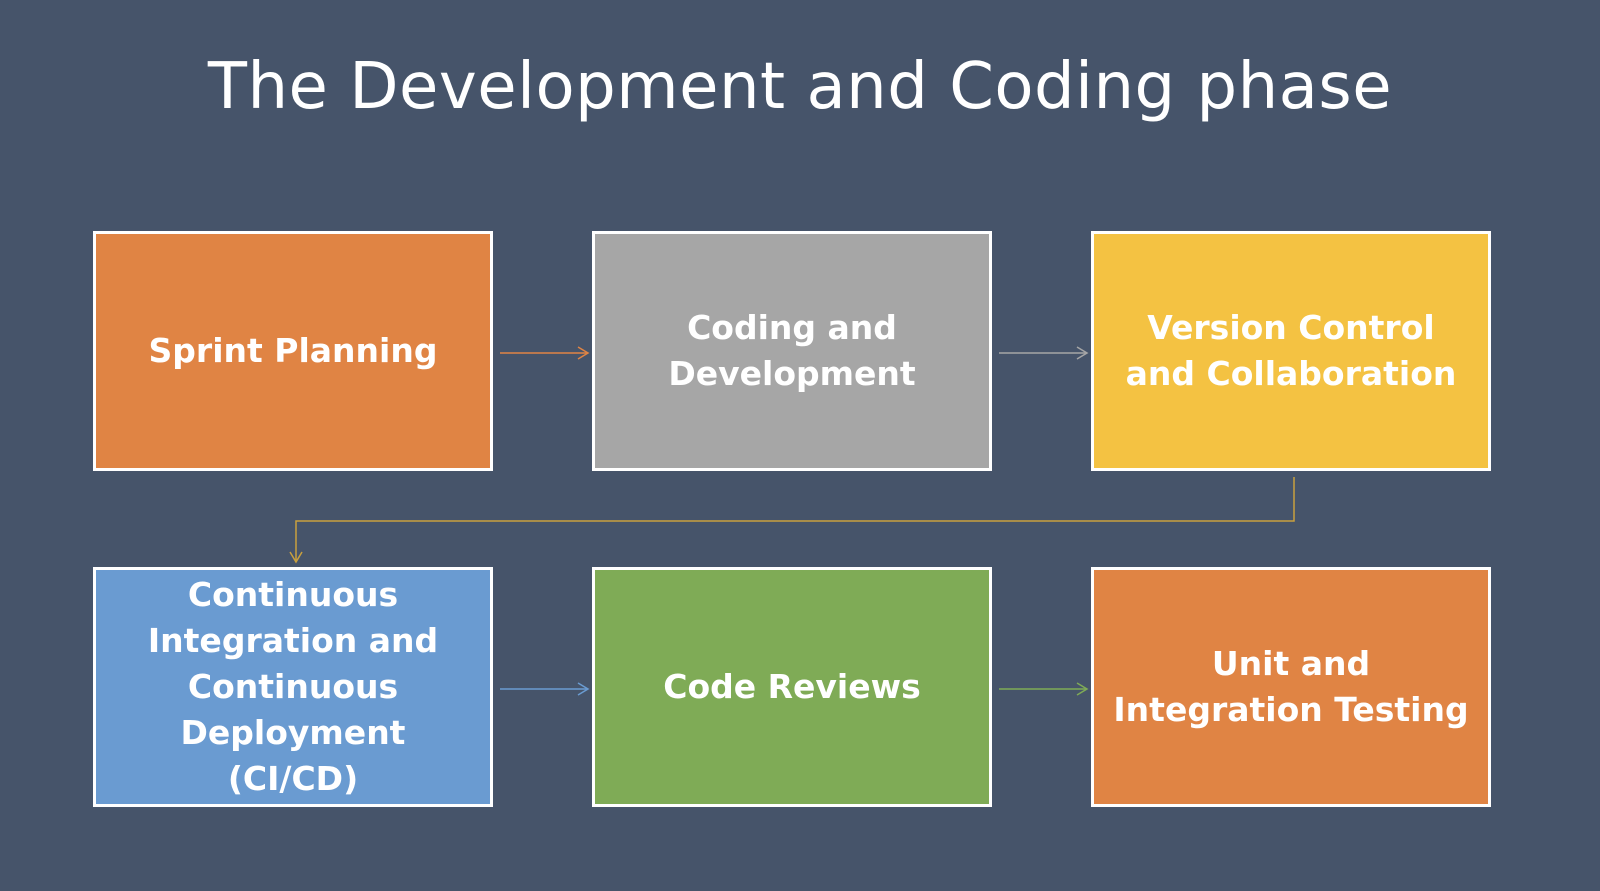 The height and width of the screenshot is (891, 1600). I want to click on step-label: Code Reviews, so click(792, 686).